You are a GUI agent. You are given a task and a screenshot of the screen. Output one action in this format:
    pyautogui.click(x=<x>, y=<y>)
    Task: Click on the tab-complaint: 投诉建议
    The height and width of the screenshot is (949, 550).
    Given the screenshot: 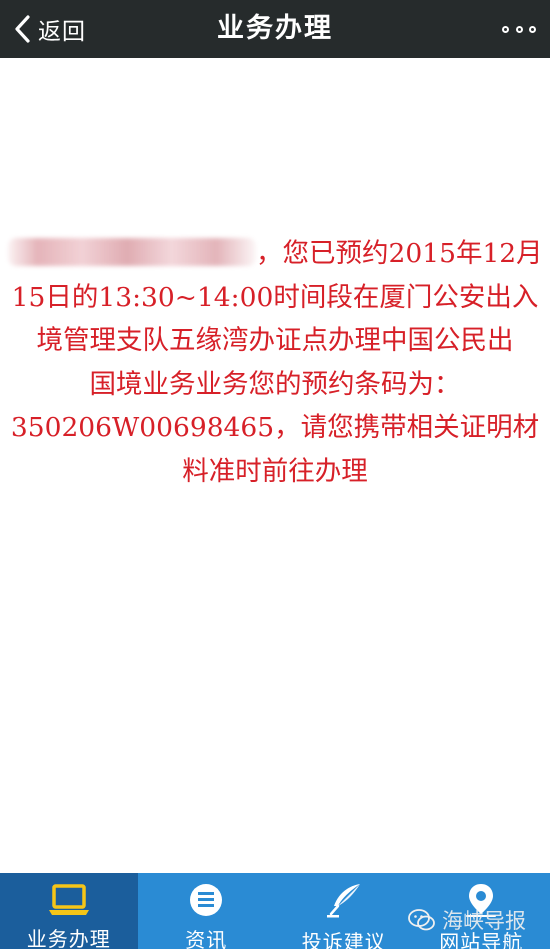 What is the action you would take?
    pyautogui.click(x=344, y=911)
    